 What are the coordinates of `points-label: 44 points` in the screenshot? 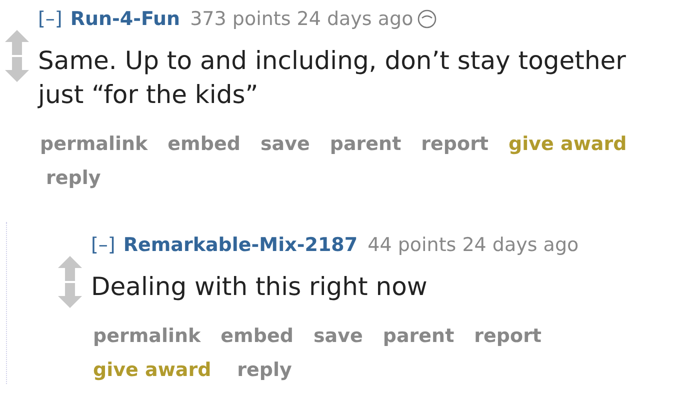 It's located at (412, 245).